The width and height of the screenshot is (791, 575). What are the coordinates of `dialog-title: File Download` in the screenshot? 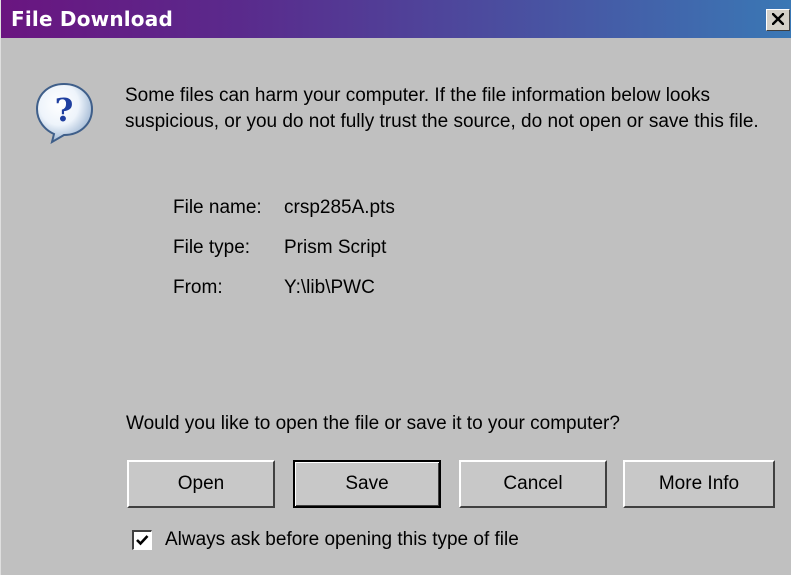 It's located at (92, 19).